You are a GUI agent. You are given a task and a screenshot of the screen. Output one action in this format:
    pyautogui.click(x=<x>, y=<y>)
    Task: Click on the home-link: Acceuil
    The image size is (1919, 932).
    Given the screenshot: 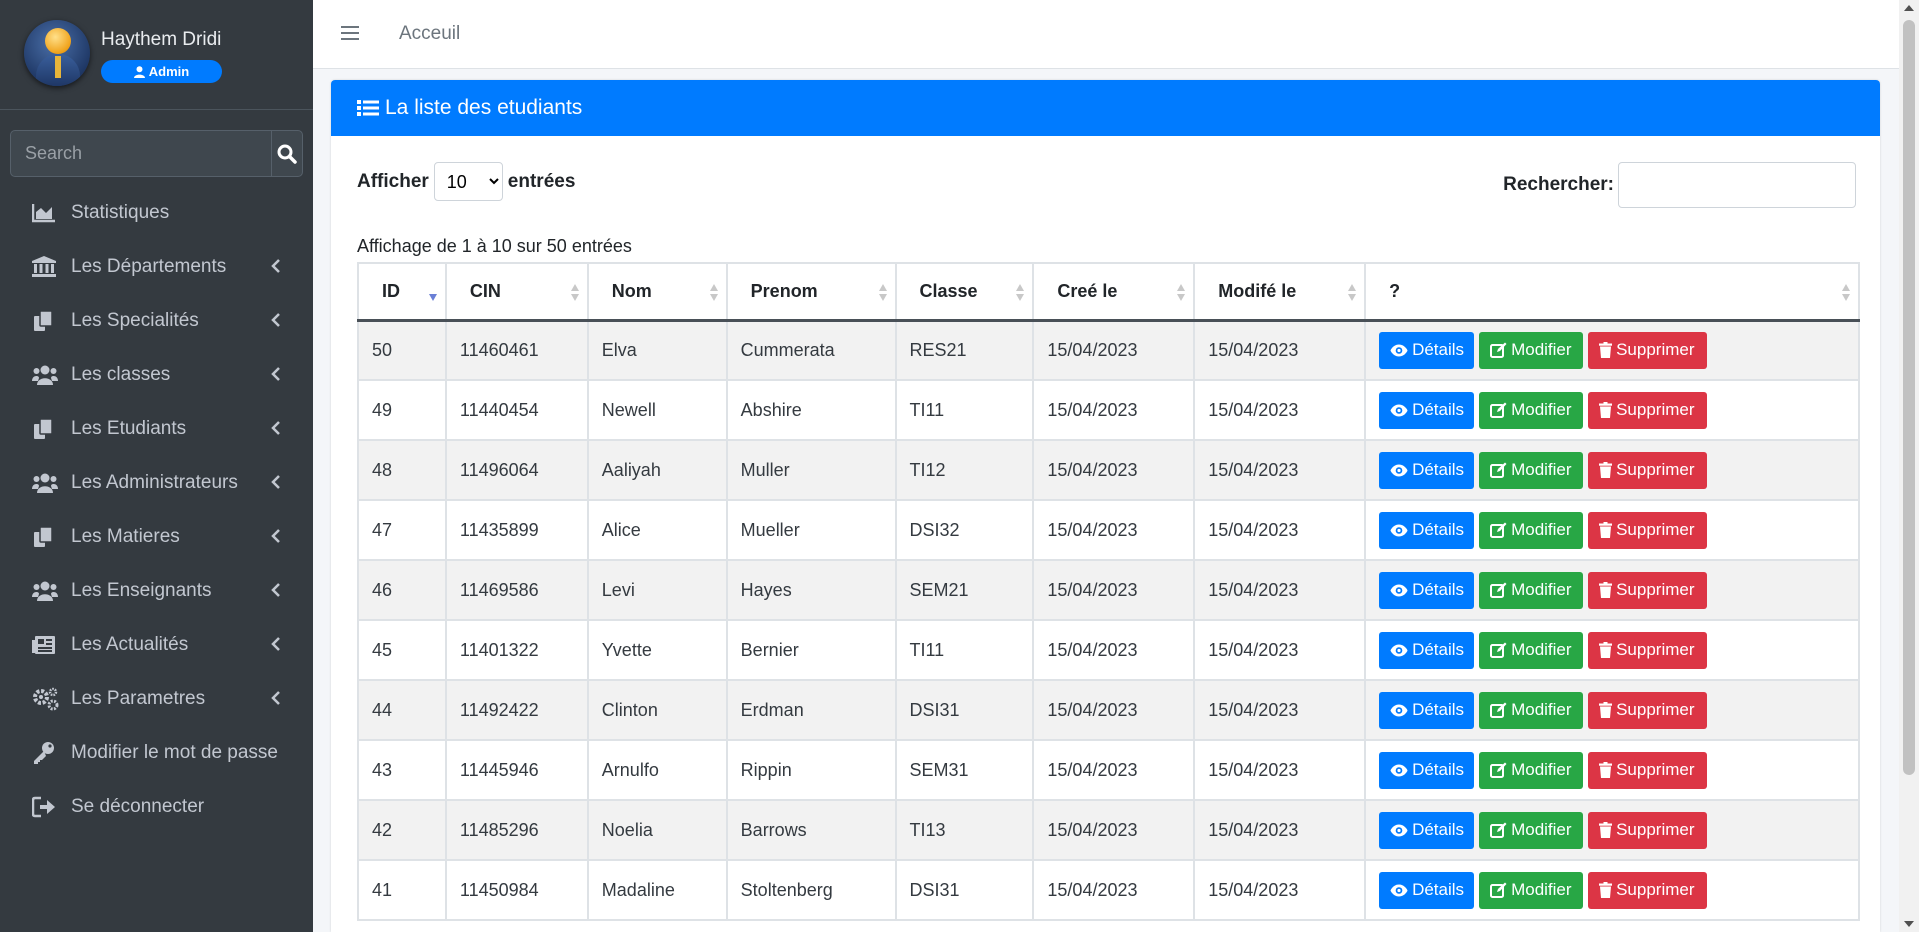 What is the action you would take?
    pyautogui.click(x=429, y=34)
    